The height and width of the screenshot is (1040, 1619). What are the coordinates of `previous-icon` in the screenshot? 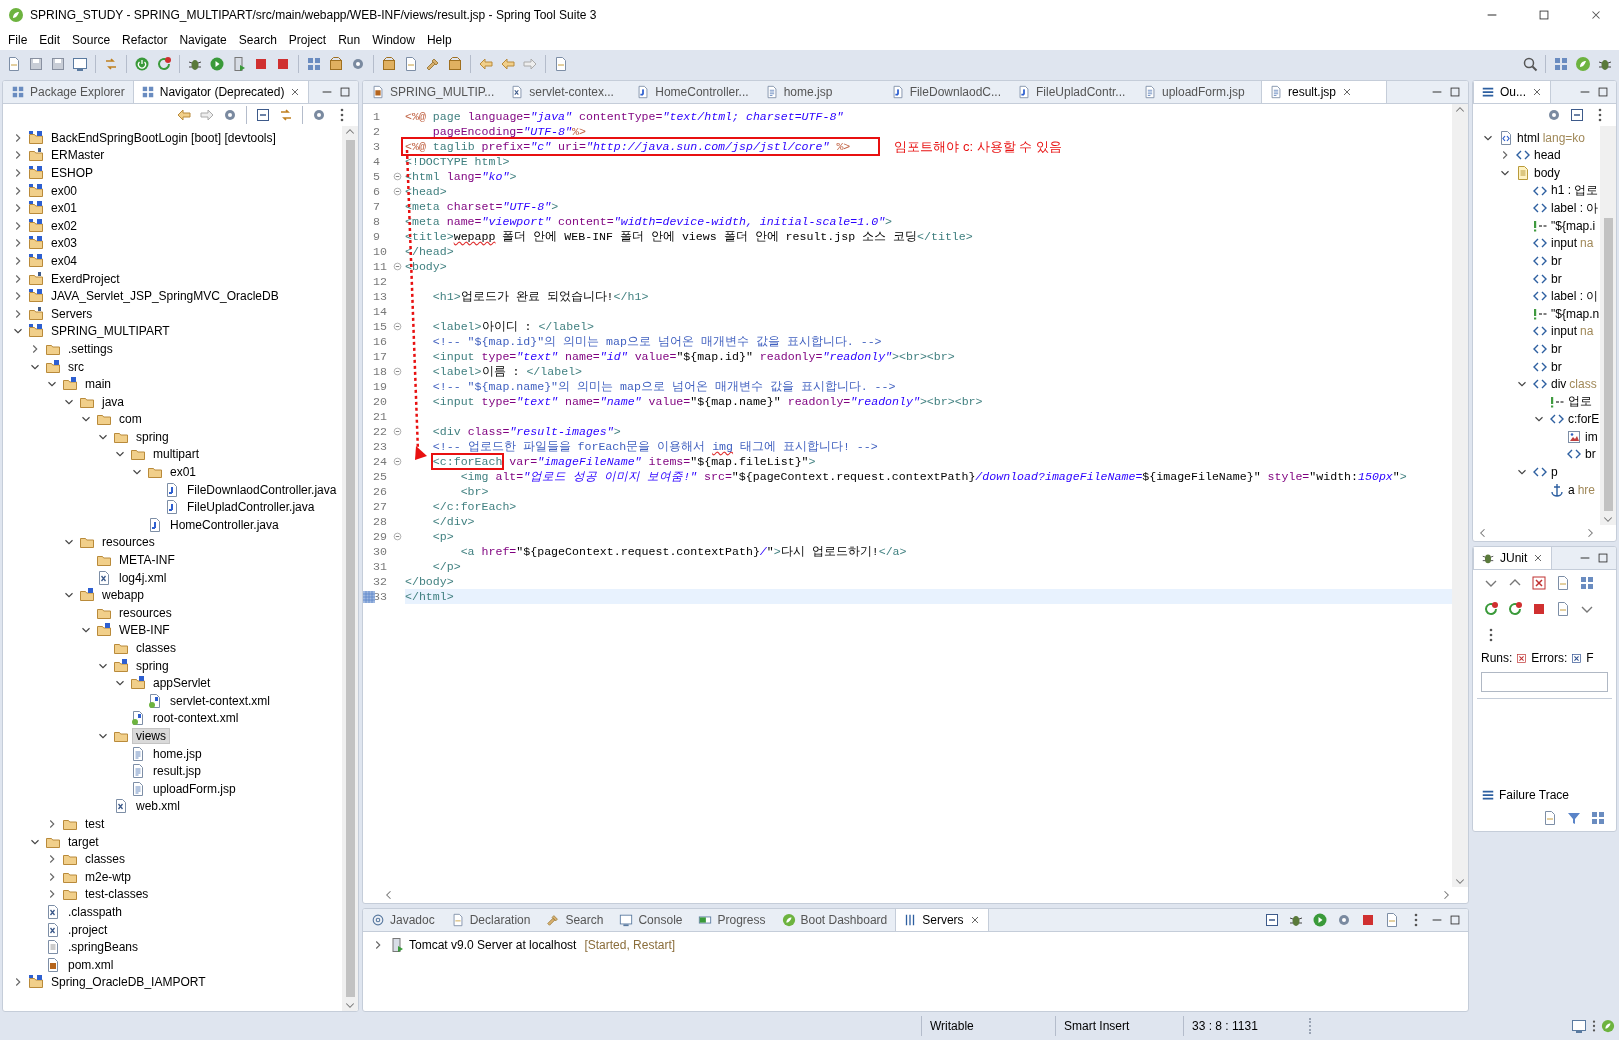 It's located at (508, 64).